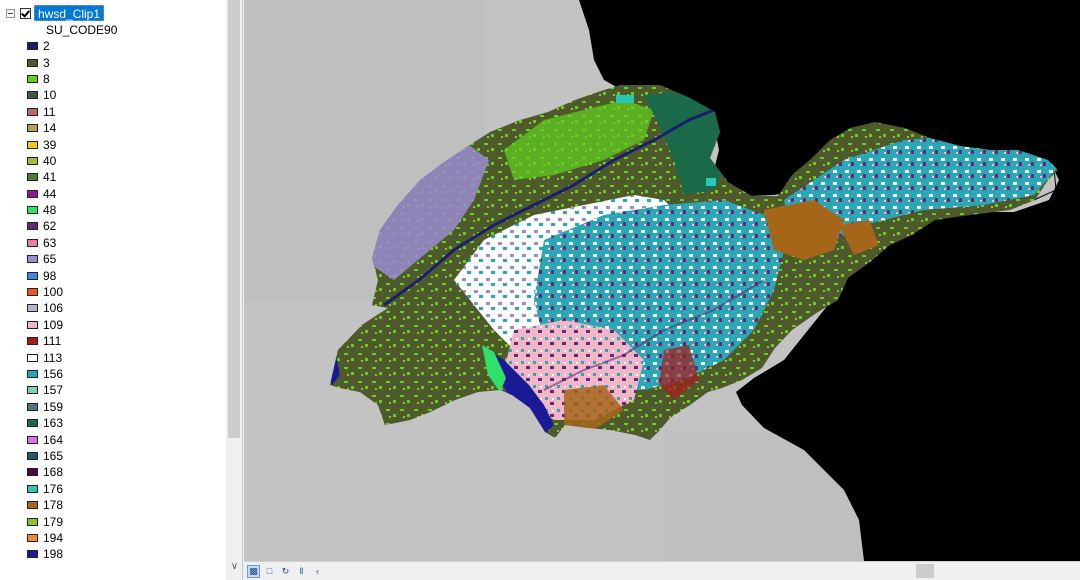 This screenshot has height=580, width=1080. I want to click on legend-label: 10, so click(50, 95).